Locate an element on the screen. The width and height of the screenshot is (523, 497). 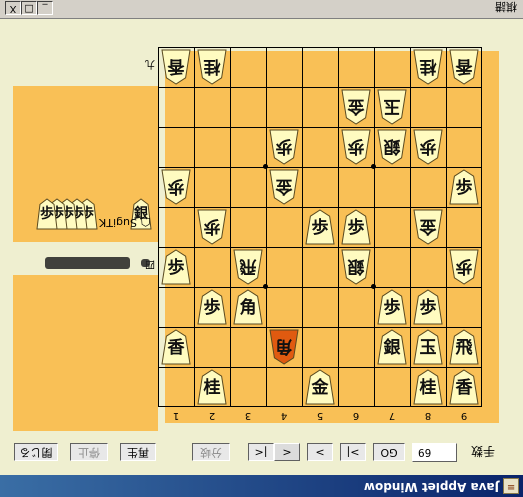
title-bar: ≡ Java Applet Window is located at coordinates (261, 486).